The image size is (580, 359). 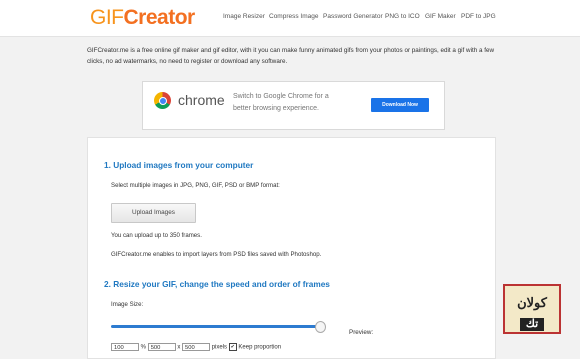 I want to click on nav-password-generator: Password Generator, so click(x=353, y=16).